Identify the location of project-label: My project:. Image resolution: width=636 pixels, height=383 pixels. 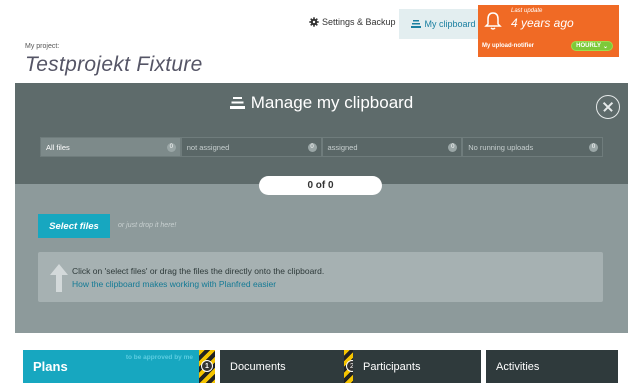
(42, 46).